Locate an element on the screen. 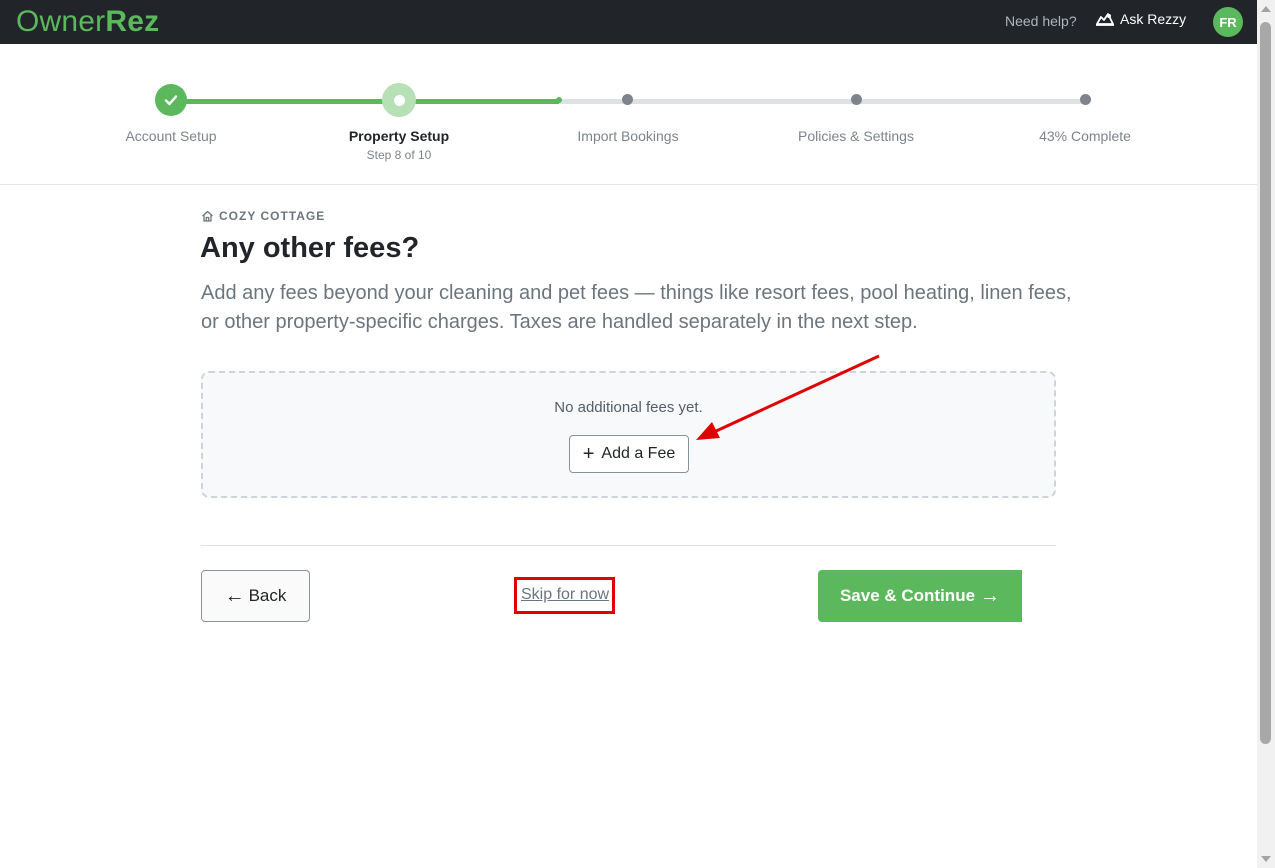  add-fee-label: Add a Fee is located at coordinates (638, 453).